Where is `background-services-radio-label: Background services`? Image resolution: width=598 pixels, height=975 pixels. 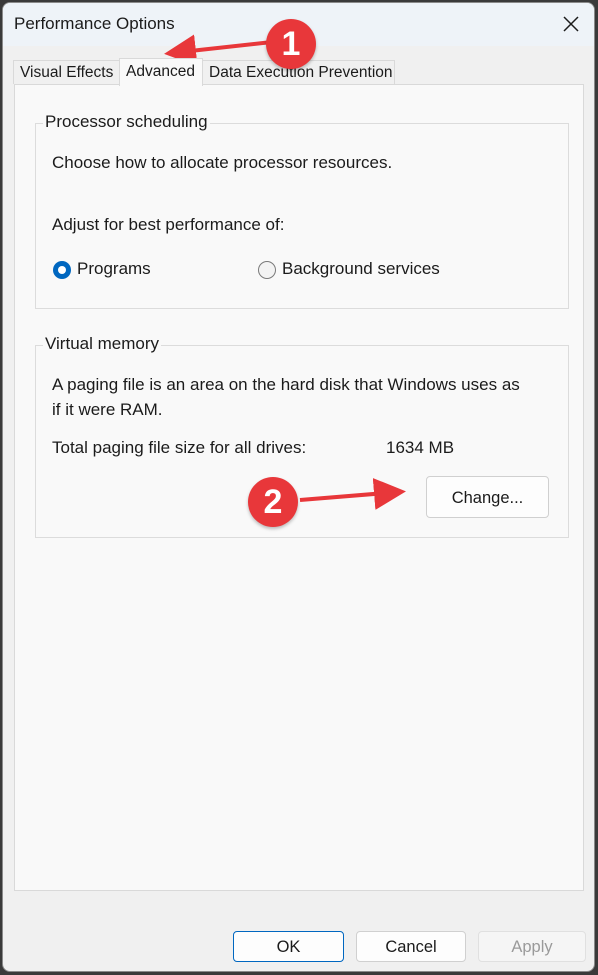
background-services-radio-label: Background services is located at coordinates (361, 269).